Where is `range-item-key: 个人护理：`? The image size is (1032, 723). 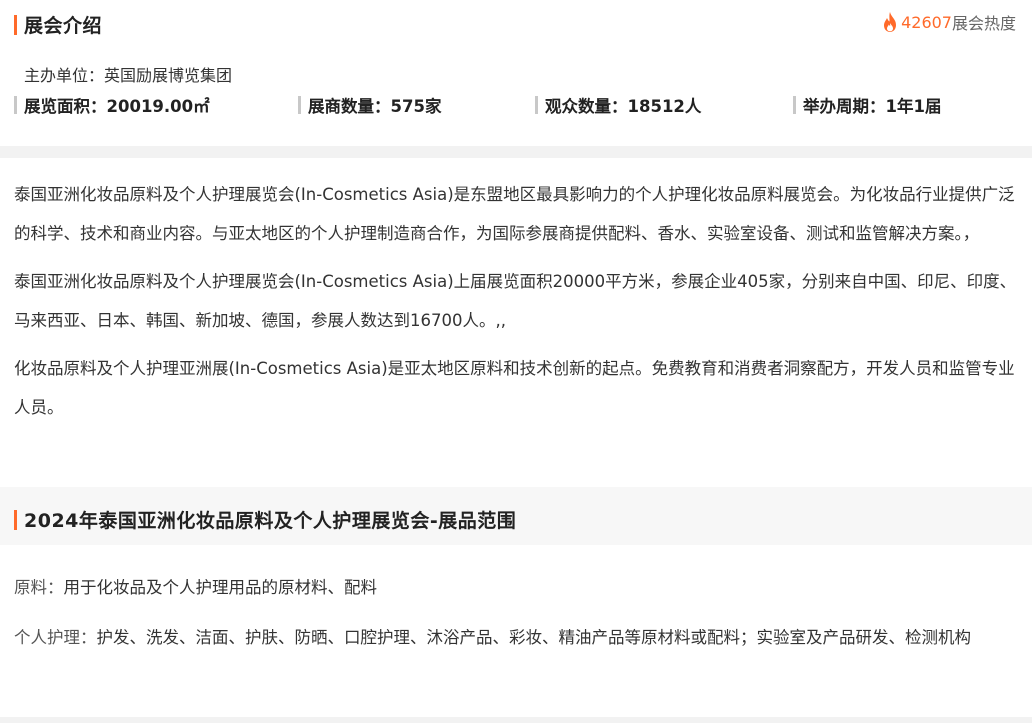 range-item-key: 个人护理： is located at coordinates (55, 637).